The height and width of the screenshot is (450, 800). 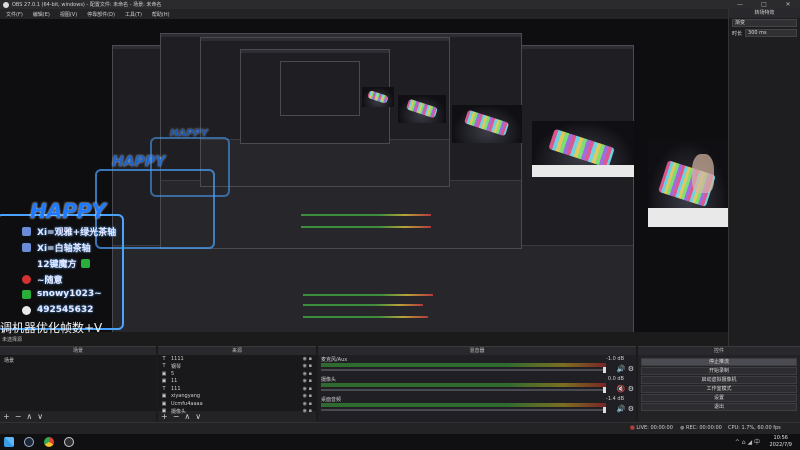 What do you see at coordinates (68, 14) in the screenshot?
I see `menu-view: 视图(V)` at bounding box center [68, 14].